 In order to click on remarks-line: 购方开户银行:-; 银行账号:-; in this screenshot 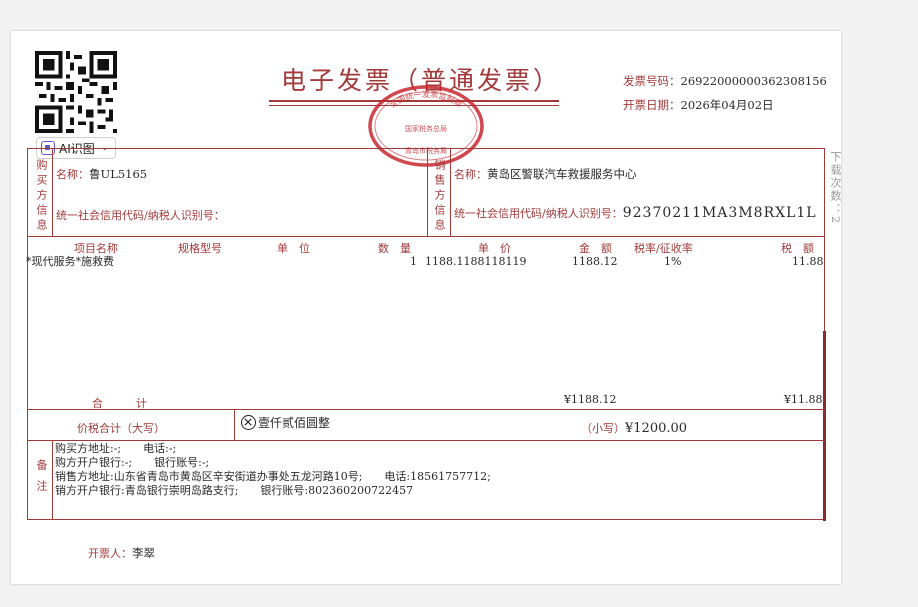, I will do `click(132, 462)`.